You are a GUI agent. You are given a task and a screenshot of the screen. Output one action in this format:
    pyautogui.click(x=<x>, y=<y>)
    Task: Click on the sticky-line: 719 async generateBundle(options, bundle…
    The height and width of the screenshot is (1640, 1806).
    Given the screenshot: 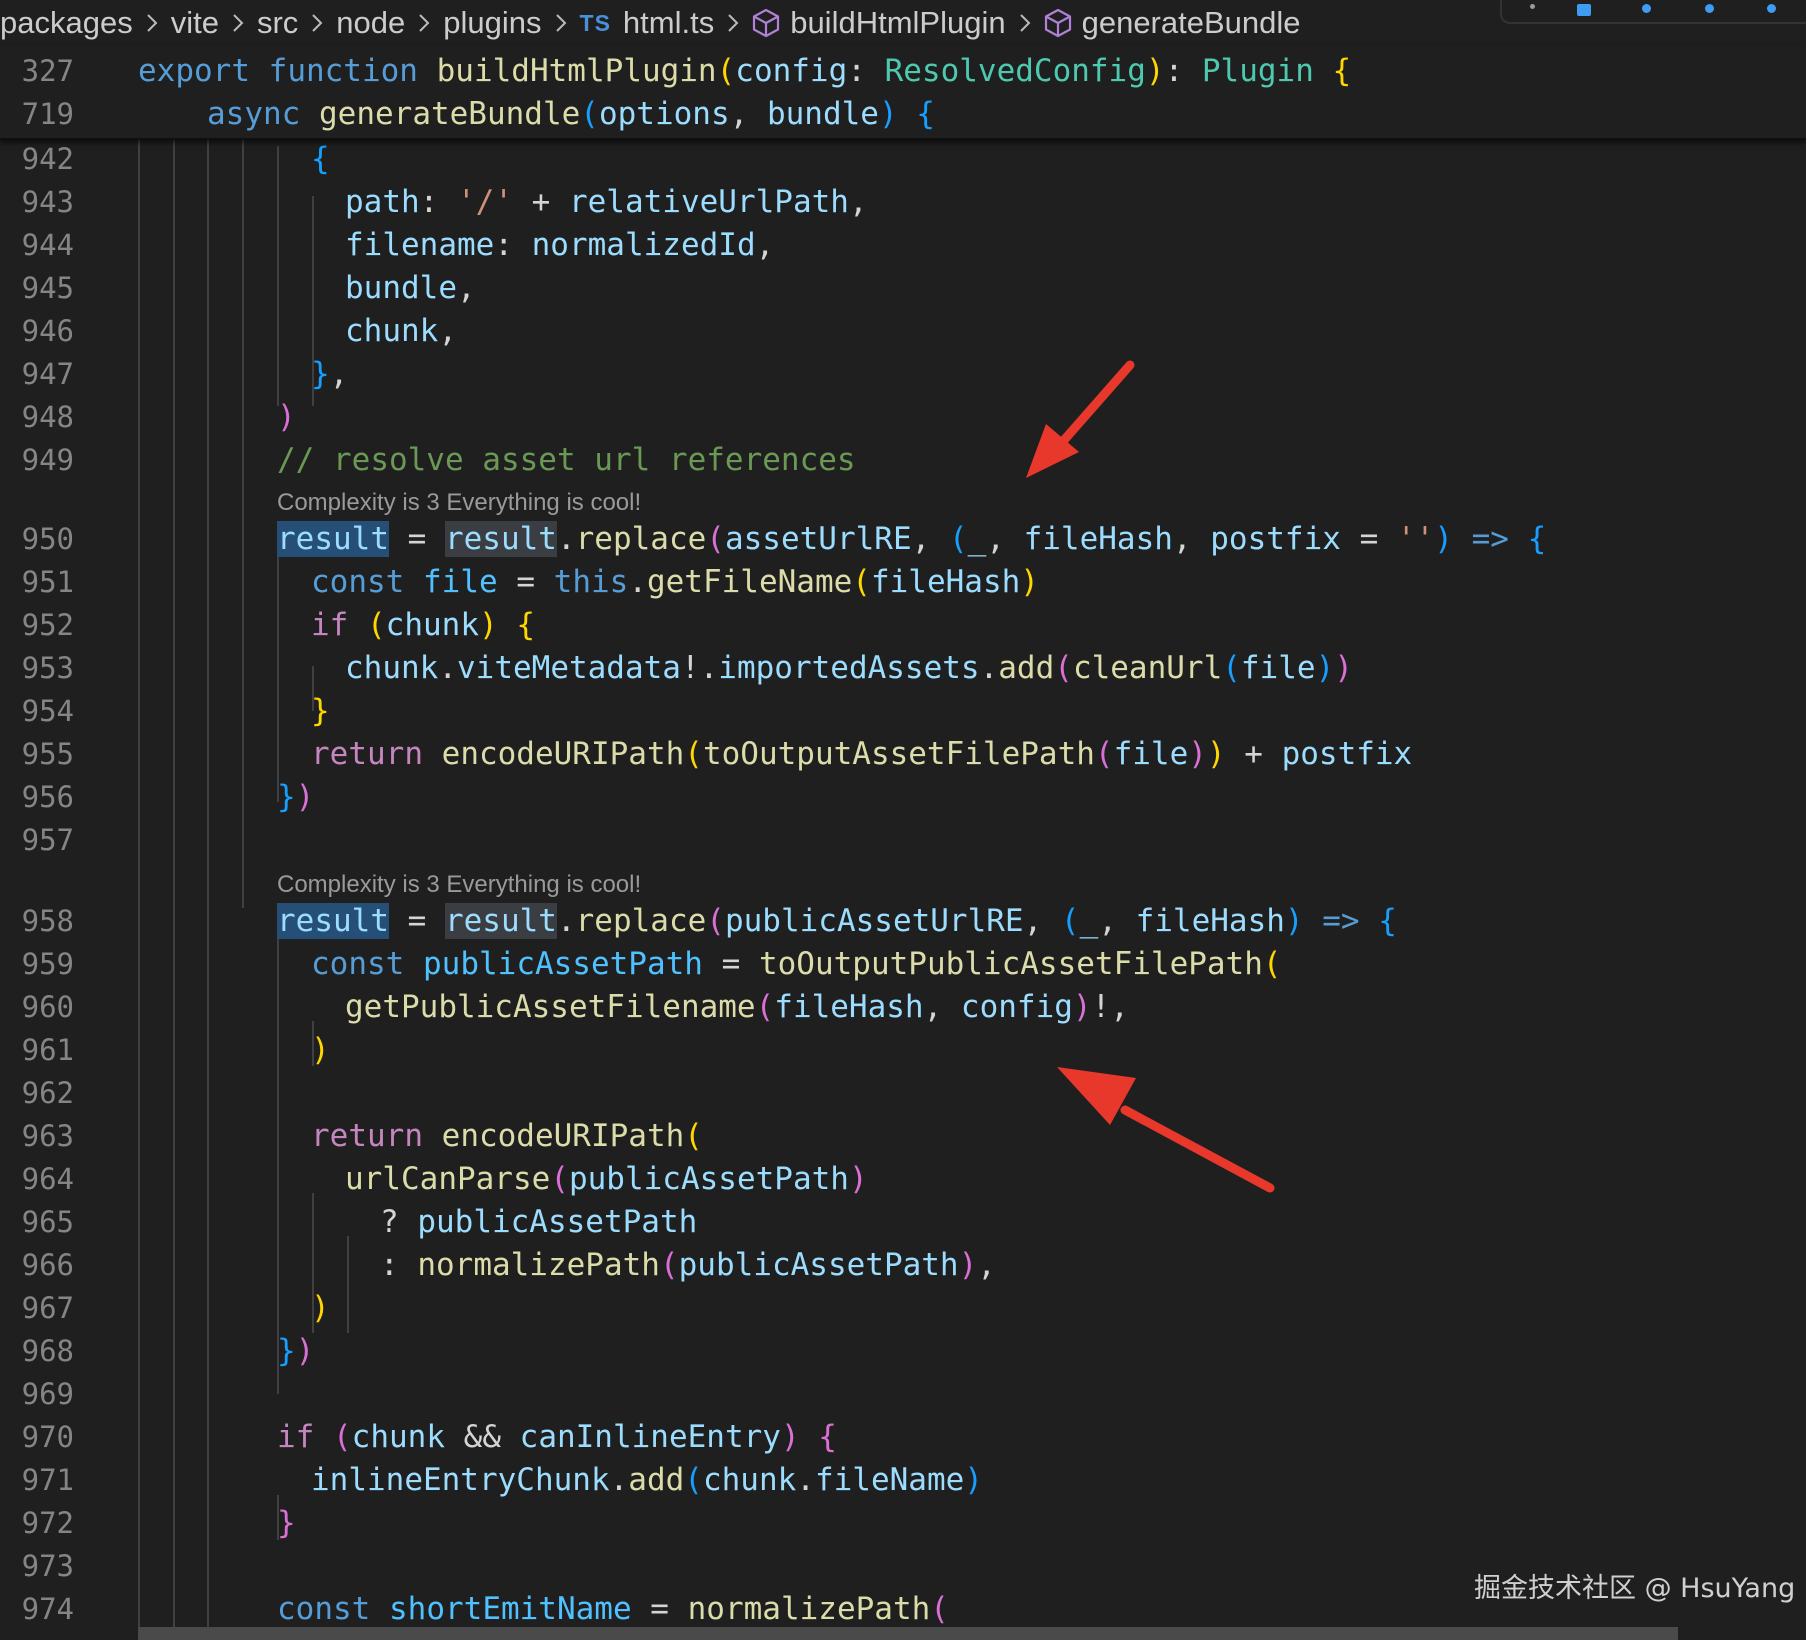 What is the action you would take?
    pyautogui.click(x=903, y=114)
    